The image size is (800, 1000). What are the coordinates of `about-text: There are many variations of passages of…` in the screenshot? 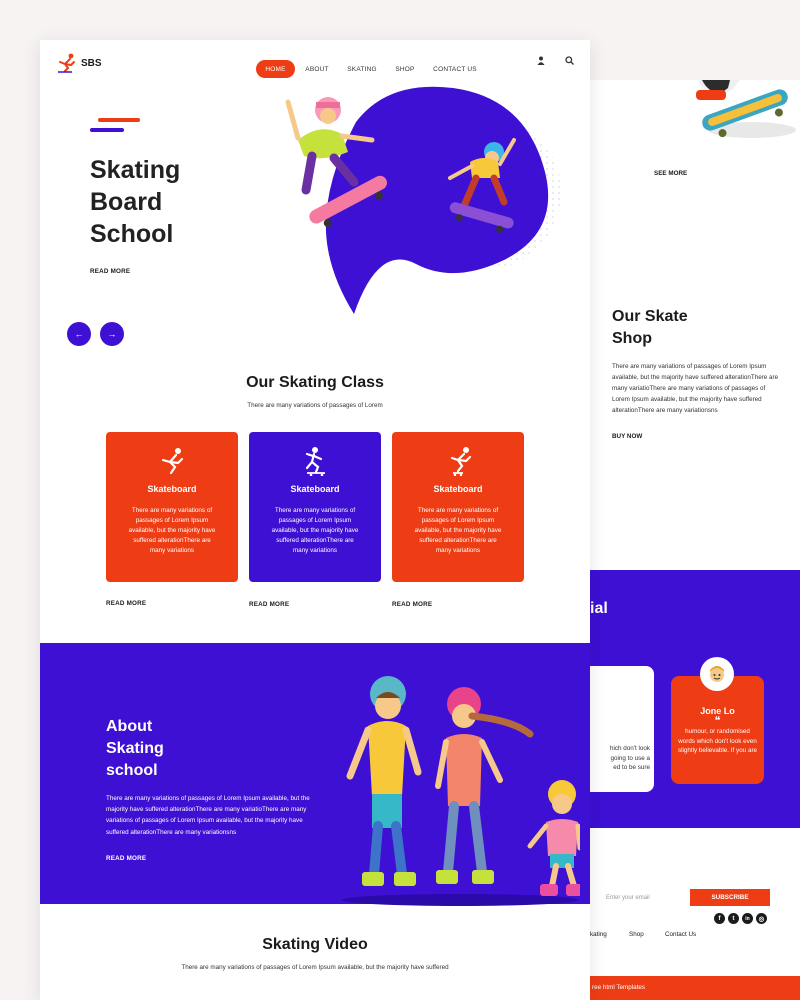 It's located at (208, 815).